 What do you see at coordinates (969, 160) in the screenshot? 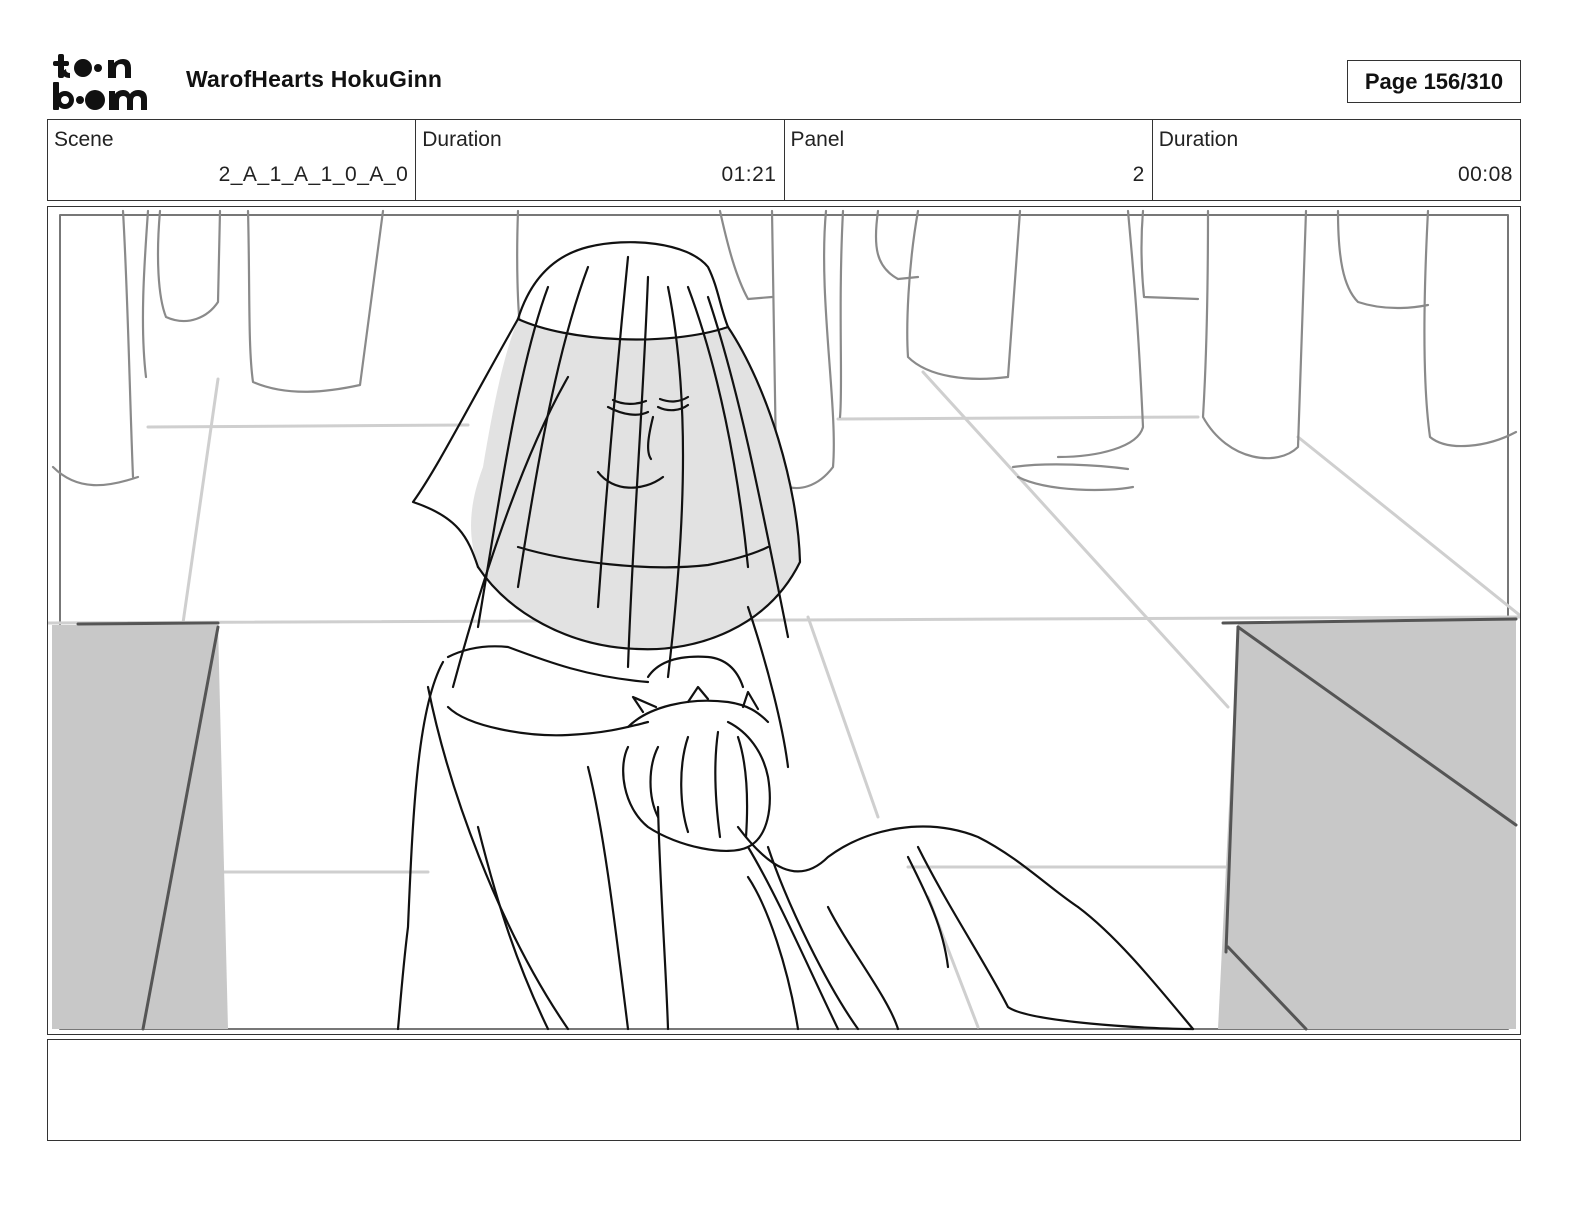
I see `panel-cell: Panel 2` at bounding box center [969, 160].